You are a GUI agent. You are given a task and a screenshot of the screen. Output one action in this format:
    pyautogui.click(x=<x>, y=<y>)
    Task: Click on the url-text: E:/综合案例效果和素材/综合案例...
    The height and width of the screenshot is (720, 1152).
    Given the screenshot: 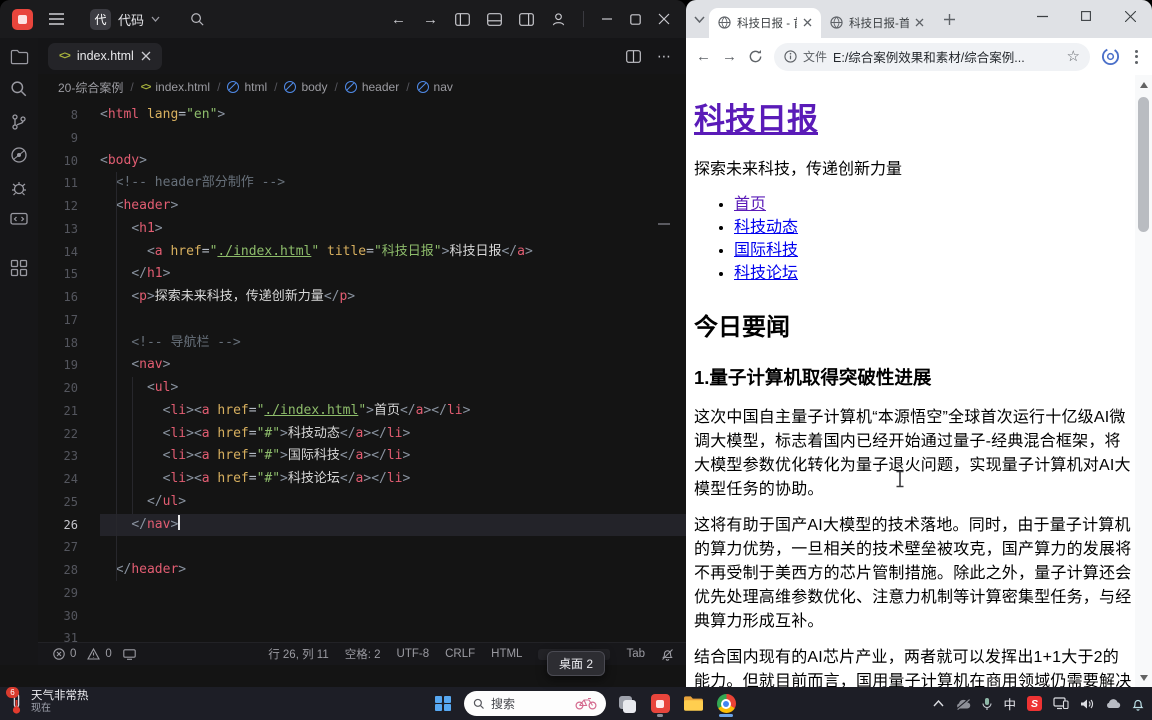 What is the action you would take?
    pyautogui.click(x=947, y=56)
    